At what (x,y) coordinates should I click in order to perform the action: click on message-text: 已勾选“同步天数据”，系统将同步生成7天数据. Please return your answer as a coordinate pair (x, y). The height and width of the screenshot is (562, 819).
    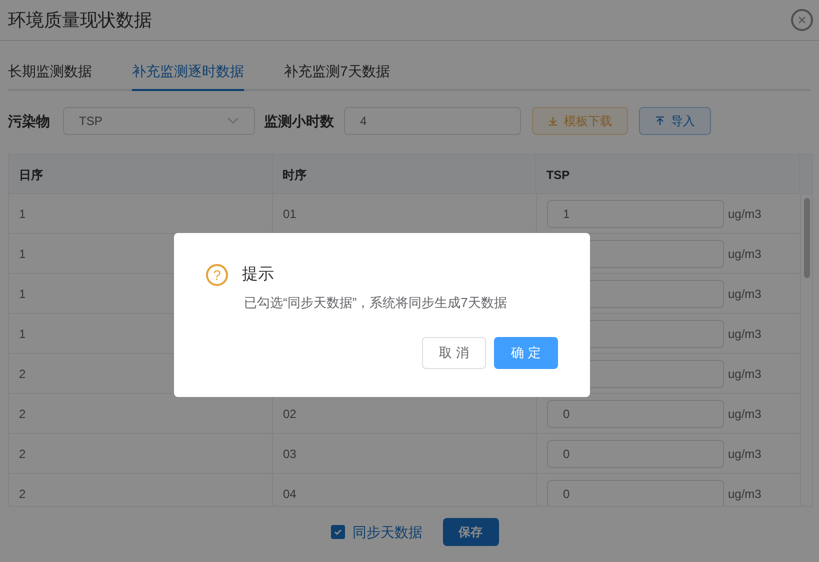
    Looking at the image, I should click on (376, 303).